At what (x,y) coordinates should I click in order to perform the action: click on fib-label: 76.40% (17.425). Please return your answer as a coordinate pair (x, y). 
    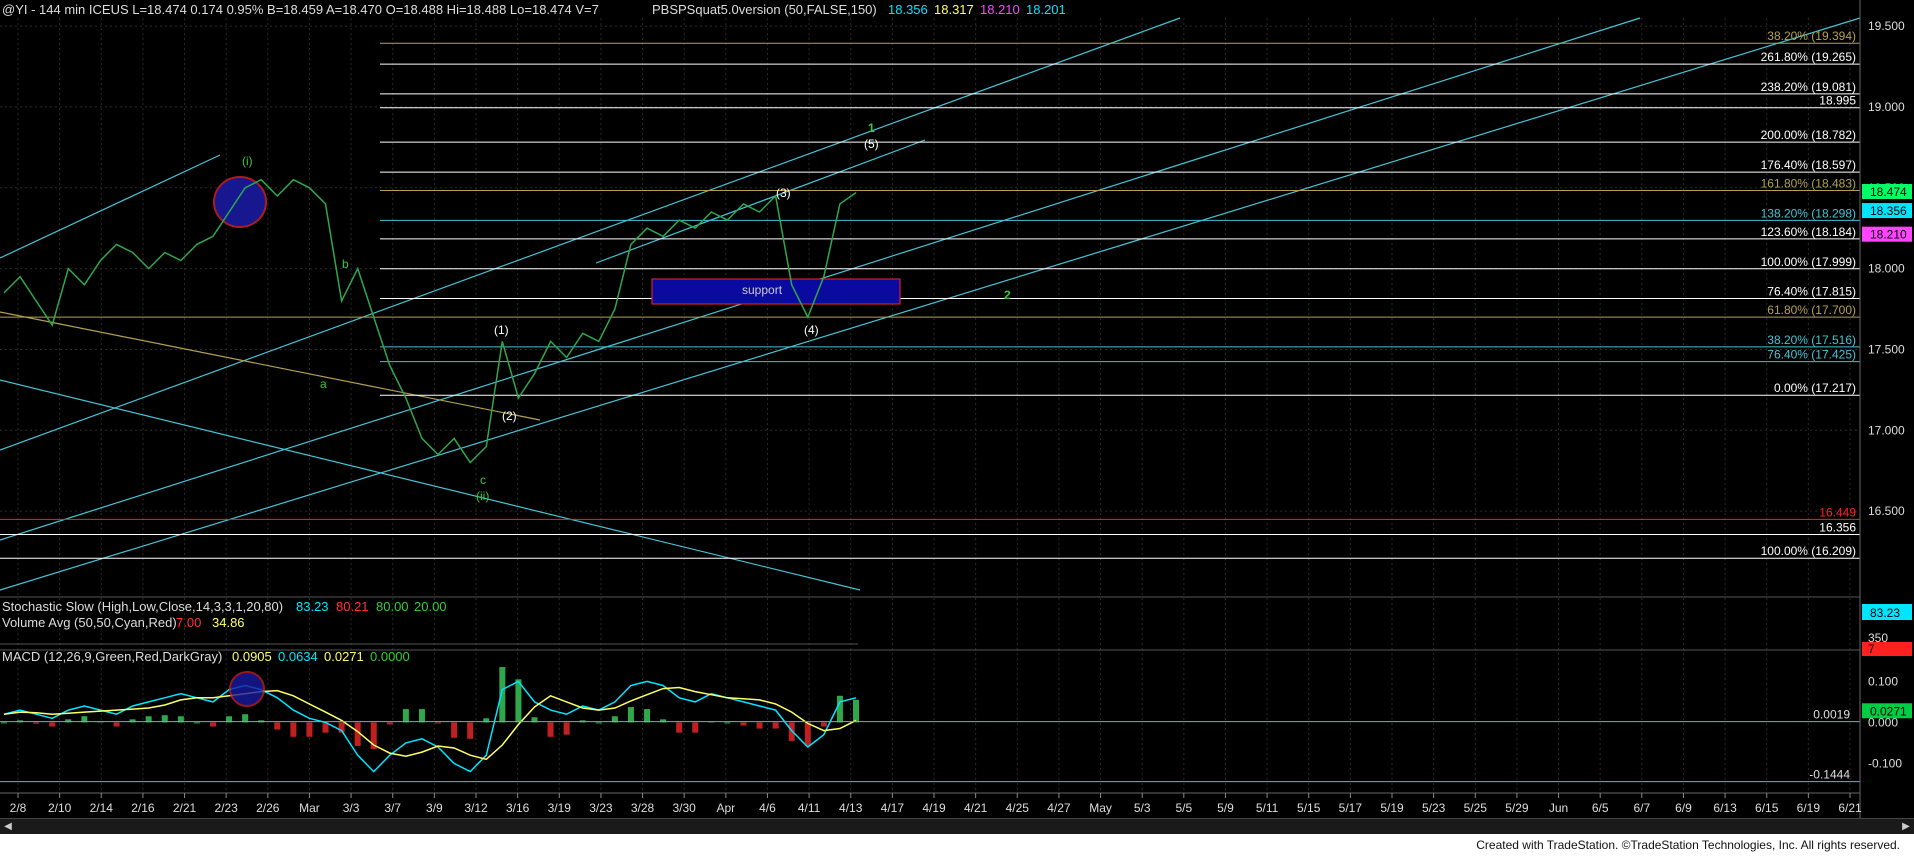
    Looking at the image, I should click on (1811, 355).